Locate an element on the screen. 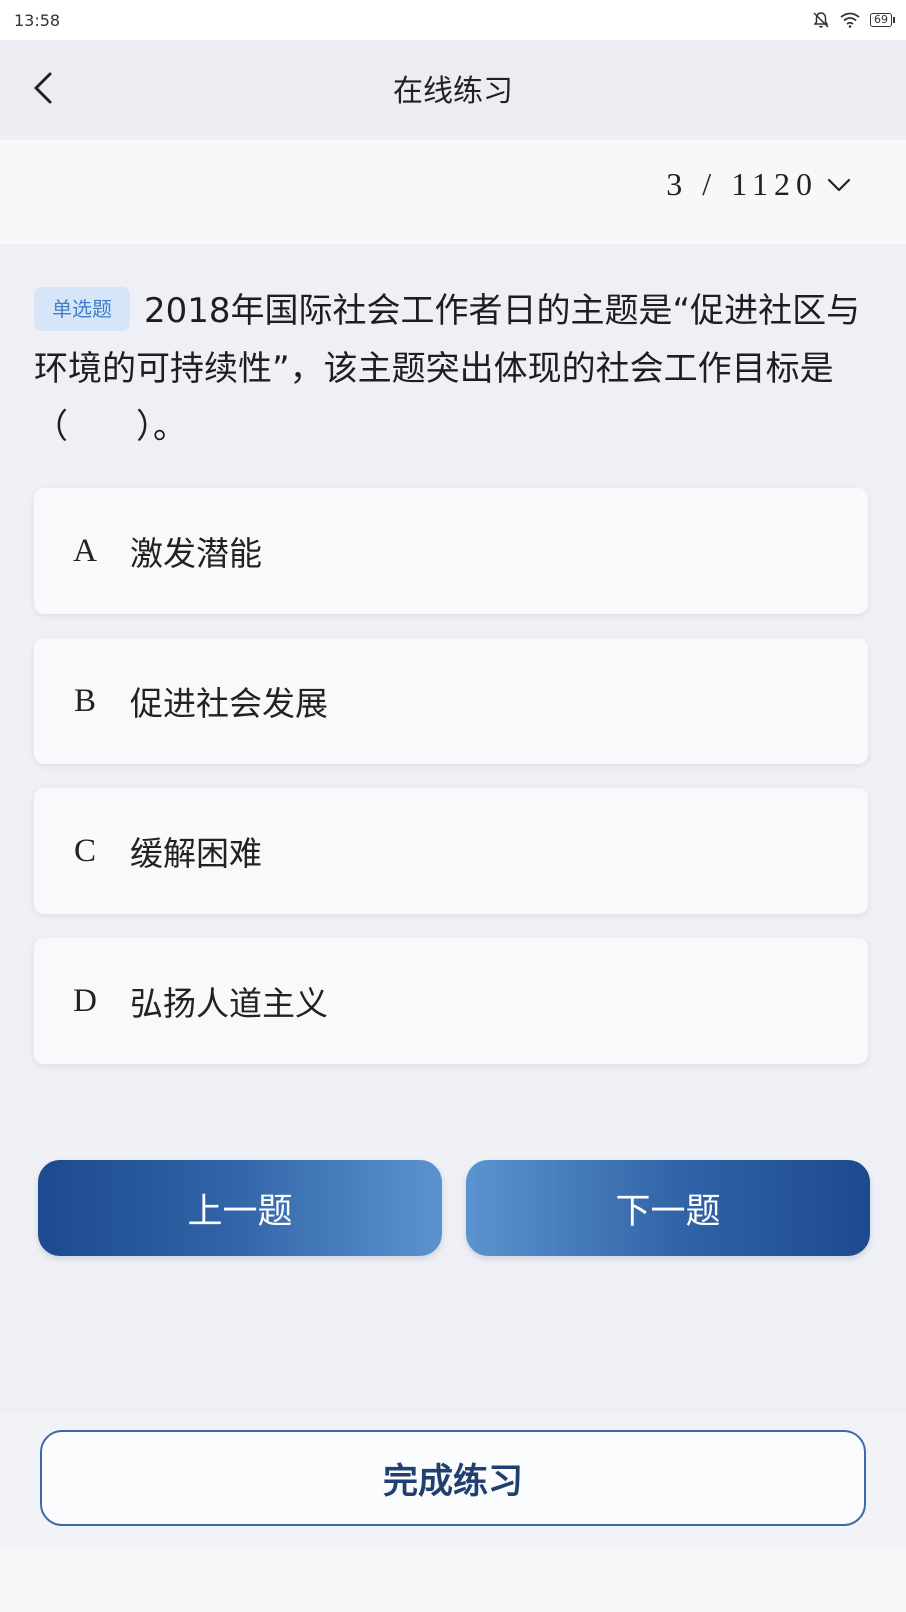 This screenshot has width=906, height=1612. progress-strip: 3 / 1120 is located at coordinates (453, 192).